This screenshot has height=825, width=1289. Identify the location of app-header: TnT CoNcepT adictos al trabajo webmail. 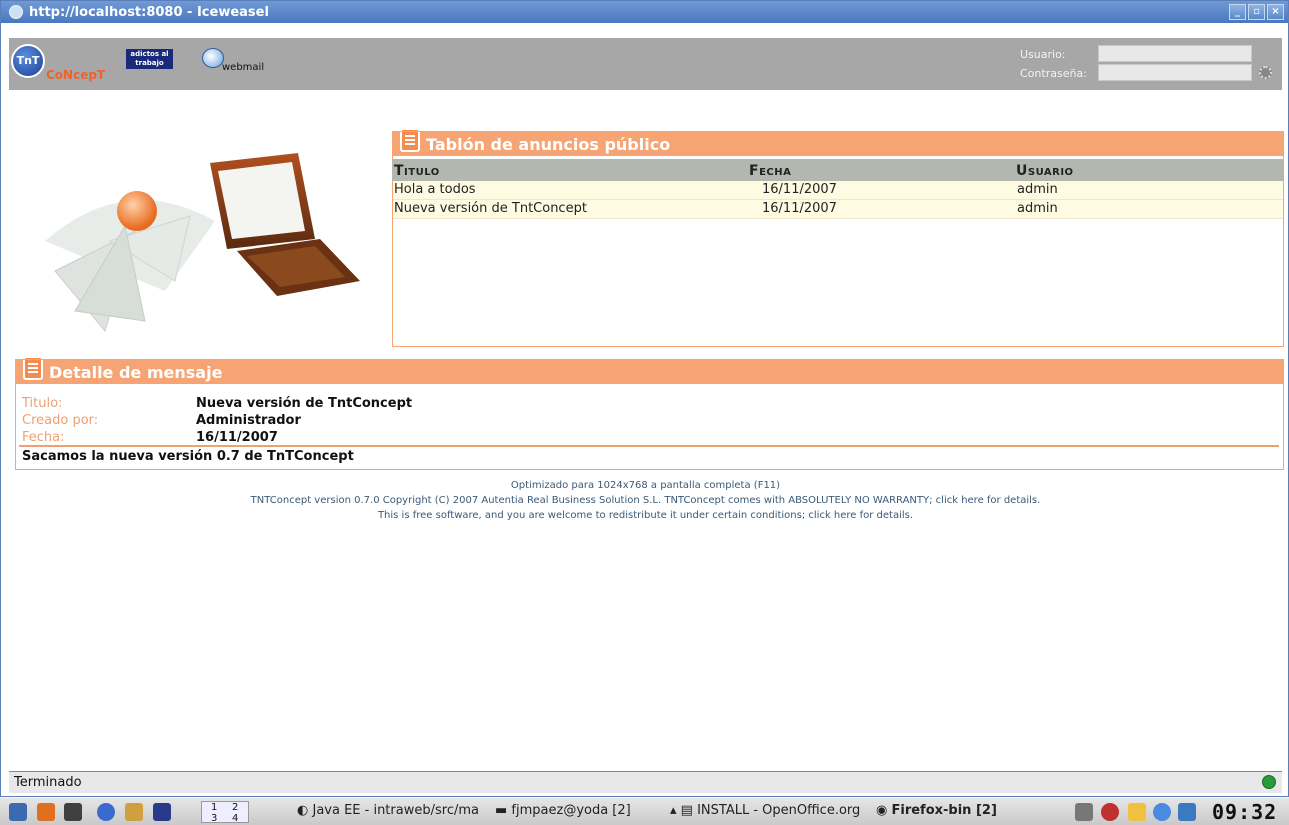
(645, 64).